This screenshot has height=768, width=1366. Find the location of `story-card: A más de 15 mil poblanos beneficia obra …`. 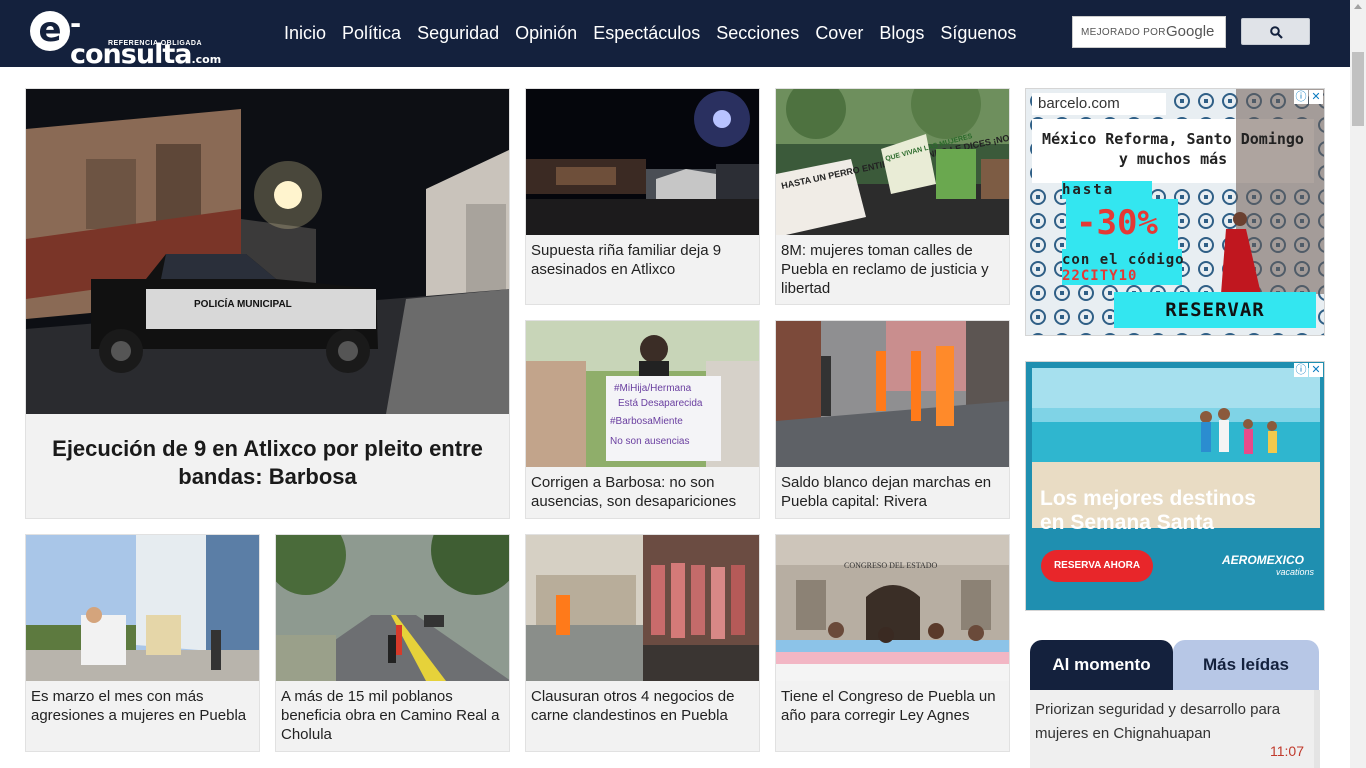

story-card: A más de 15 mil poblanos beneficia obra … is located at coordinates (392, 643).